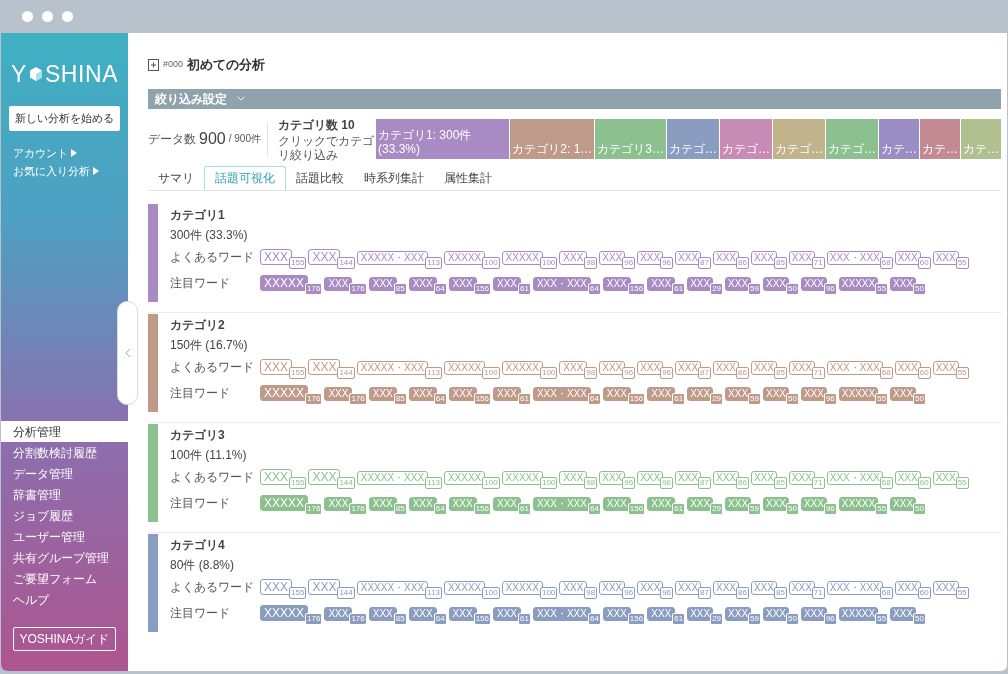 The image size is (1008, 674). I want to click on nav-item: 辞書管理, so click(64, 494).